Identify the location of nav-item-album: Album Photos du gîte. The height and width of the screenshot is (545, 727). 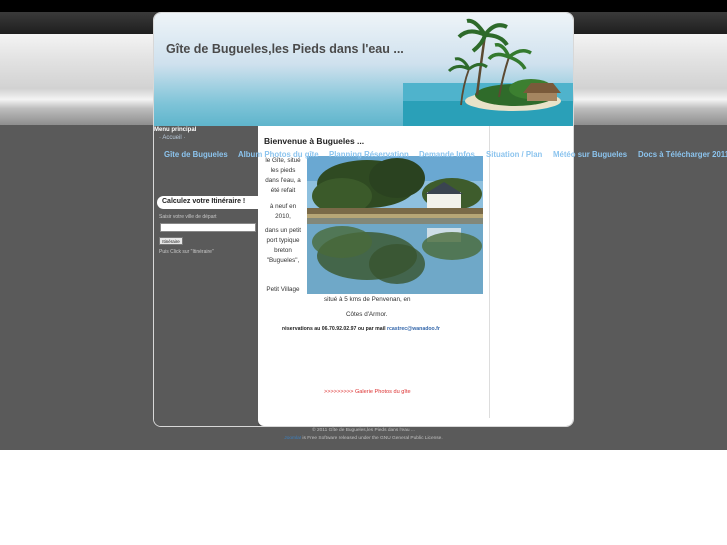
(278, 154).